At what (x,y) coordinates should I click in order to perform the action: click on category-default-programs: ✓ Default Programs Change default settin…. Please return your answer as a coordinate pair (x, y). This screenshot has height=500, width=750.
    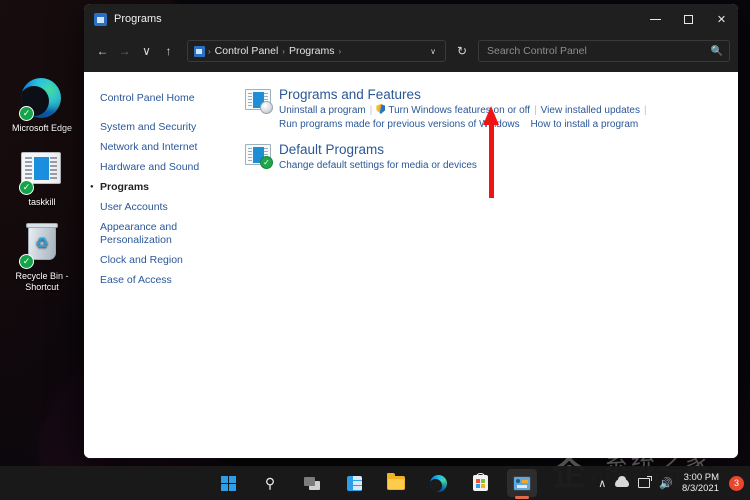
    Looking at the image, I should click on (486, 157).